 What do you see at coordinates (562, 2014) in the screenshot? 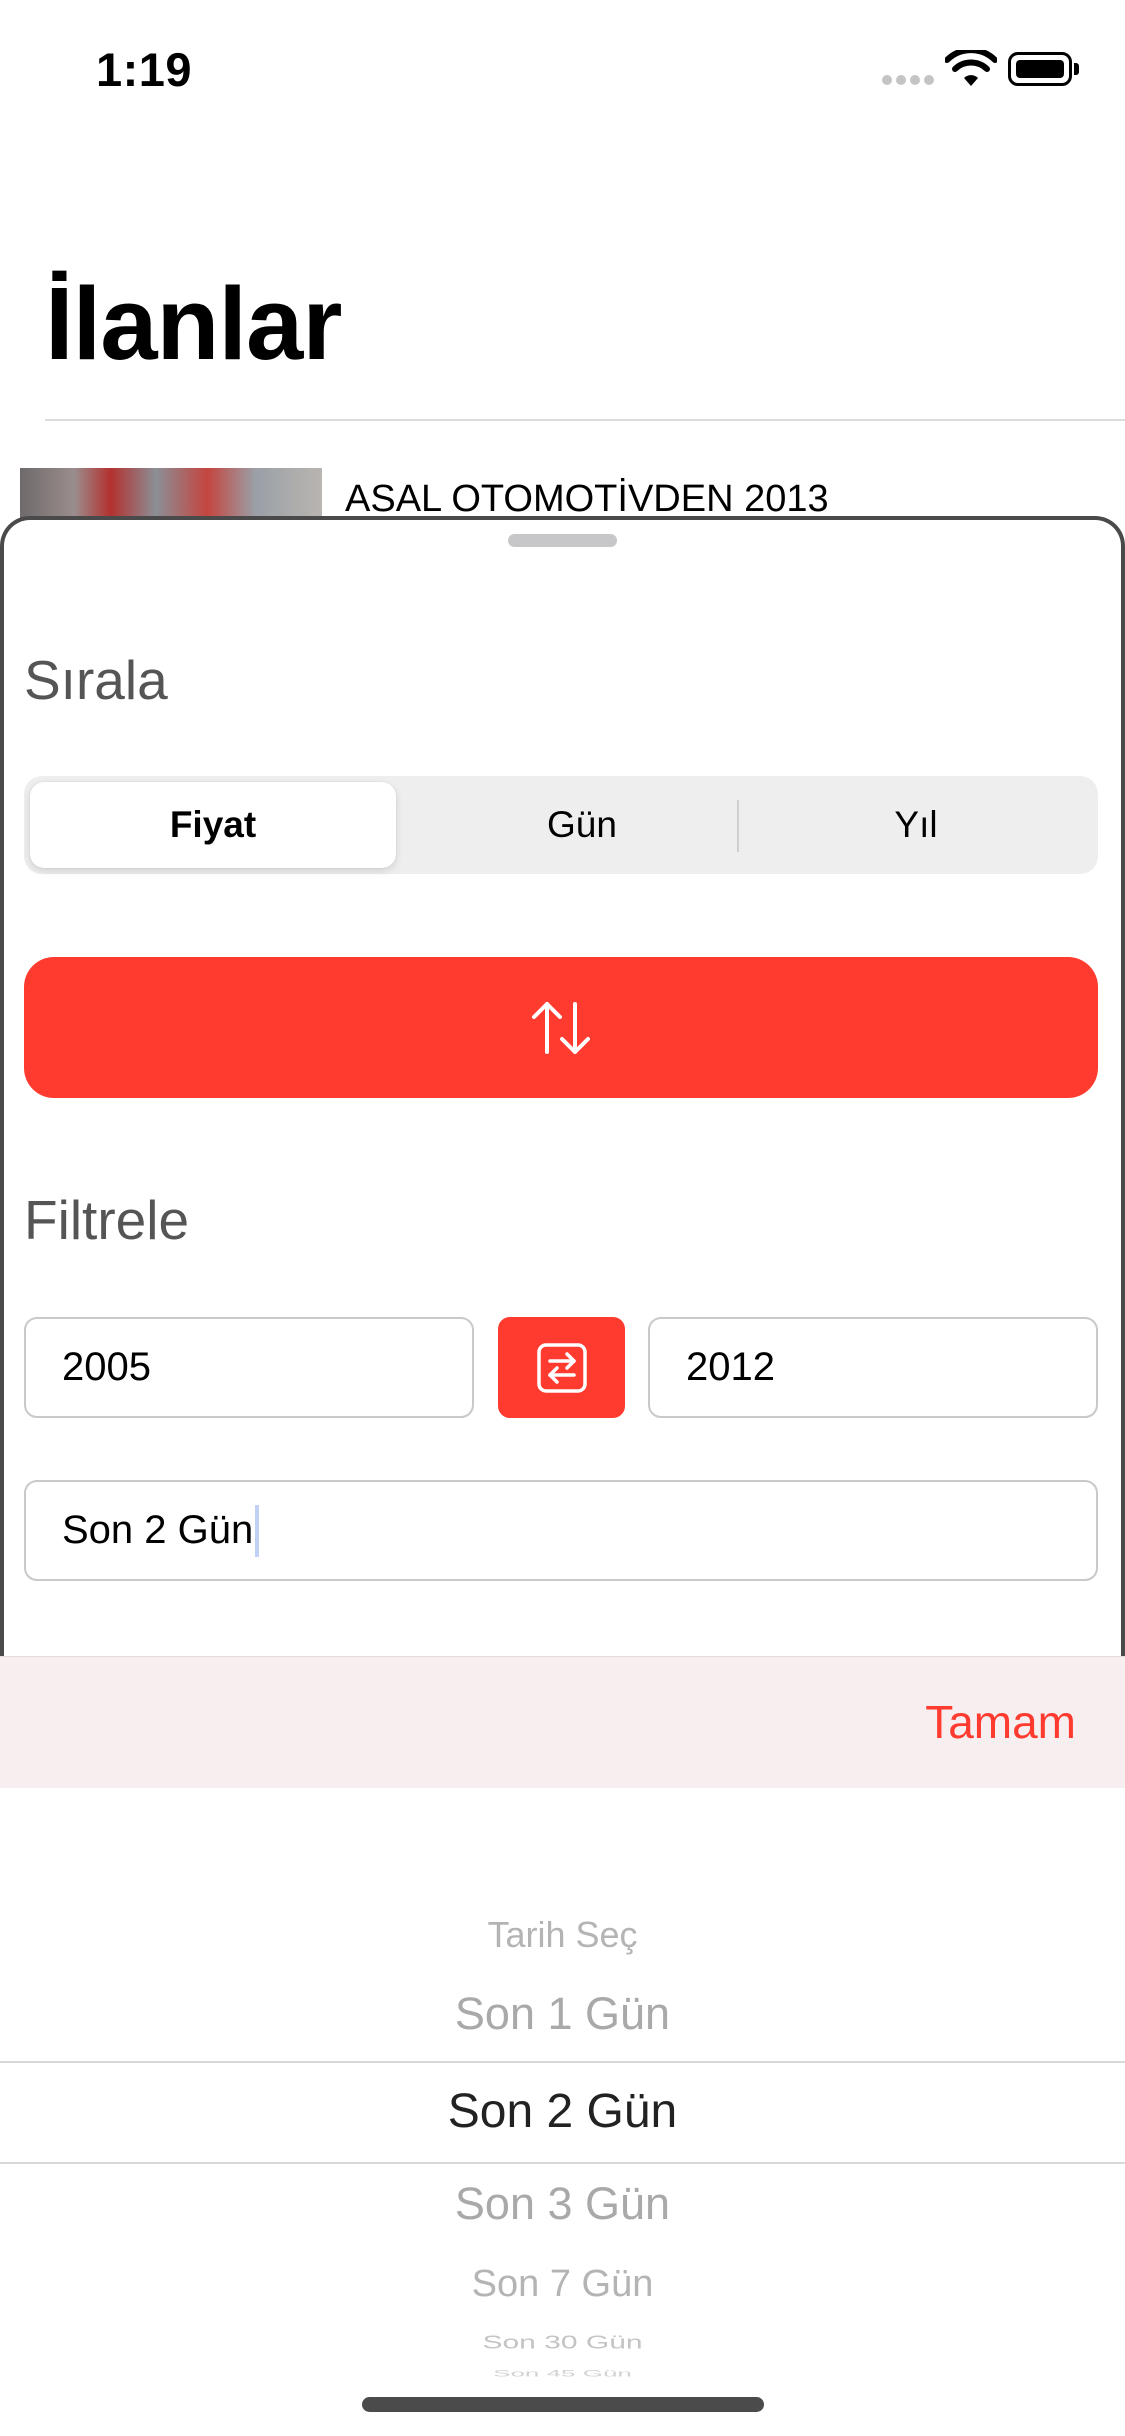
I see `picker-option: Son 1 Gün` at bounding box center [562, 2014].